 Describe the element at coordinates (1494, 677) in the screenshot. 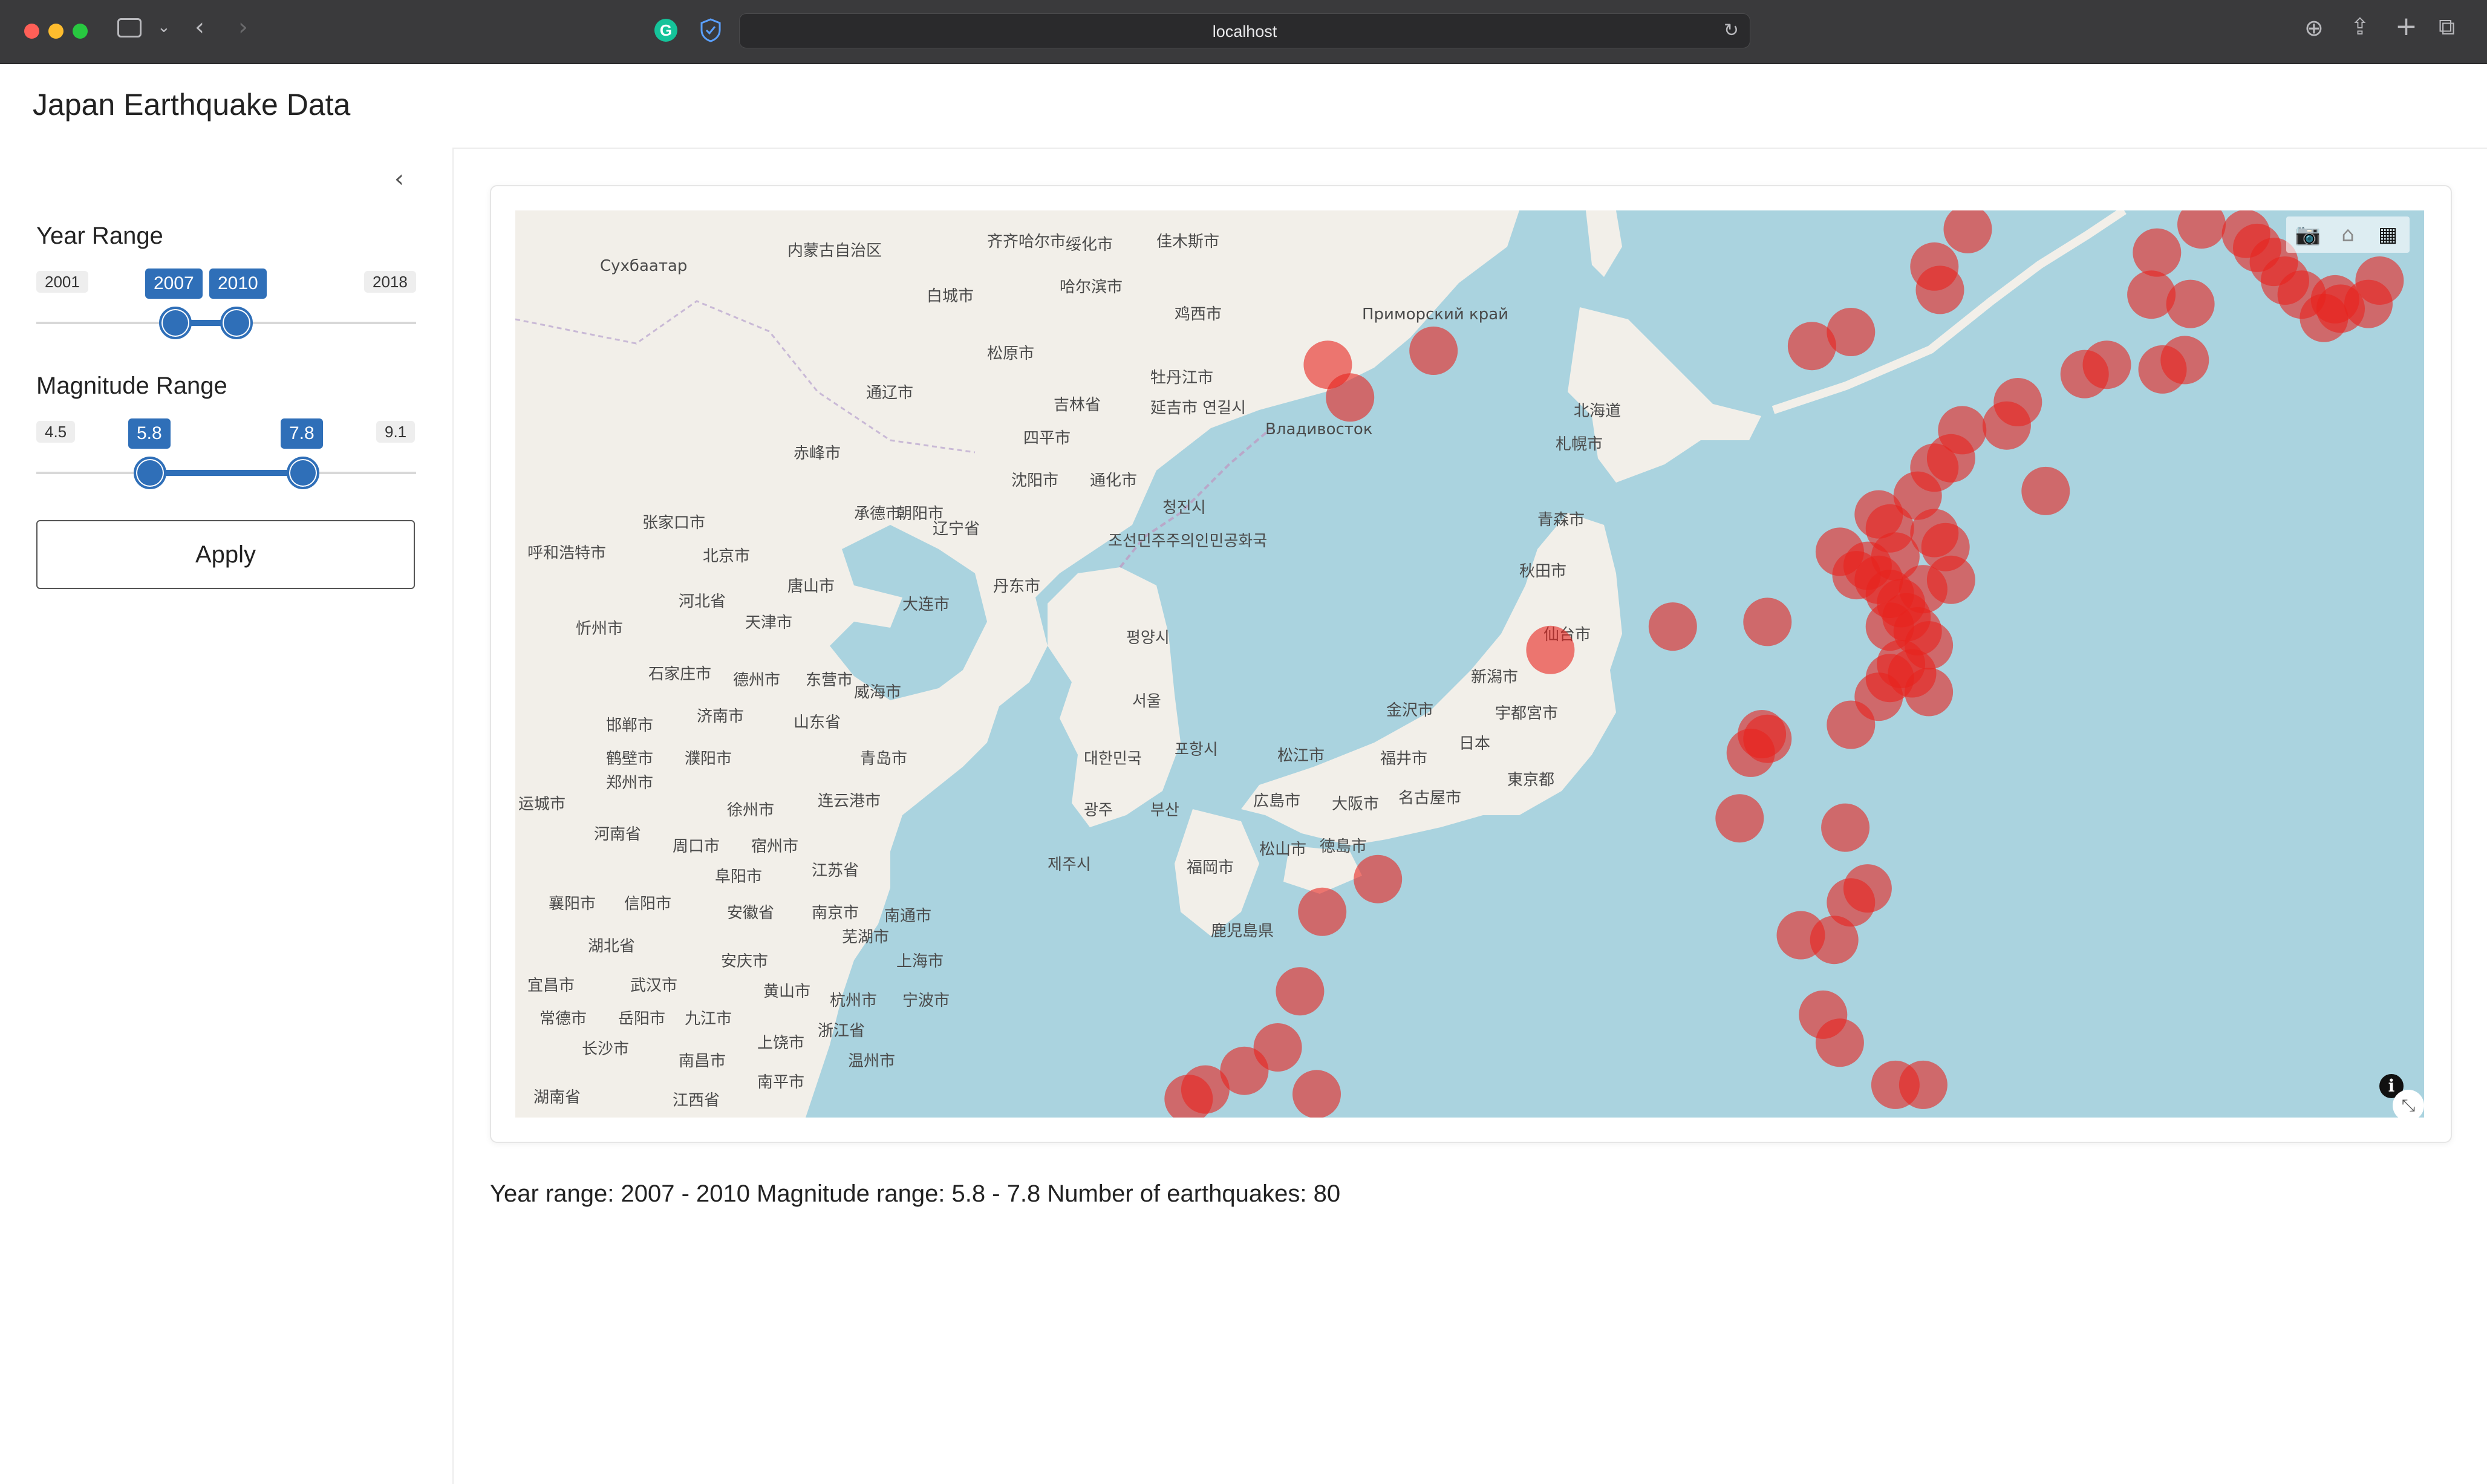

I see `map-place-label: 新潟市` at that location.